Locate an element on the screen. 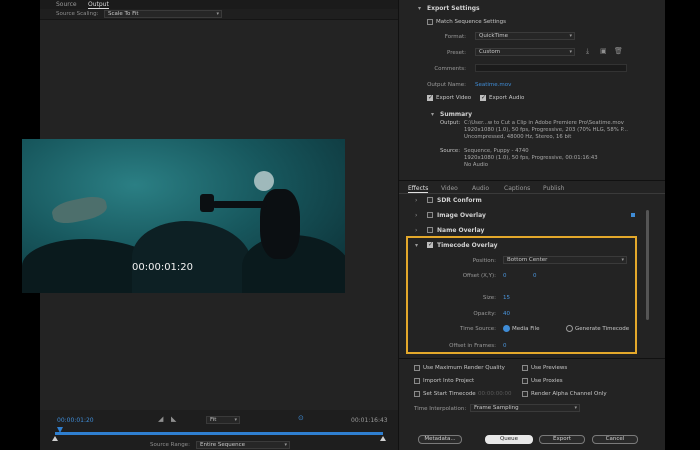 The image size is (700, 450). source-range-value: Entire Sequence is located at coordinates (223, 445).